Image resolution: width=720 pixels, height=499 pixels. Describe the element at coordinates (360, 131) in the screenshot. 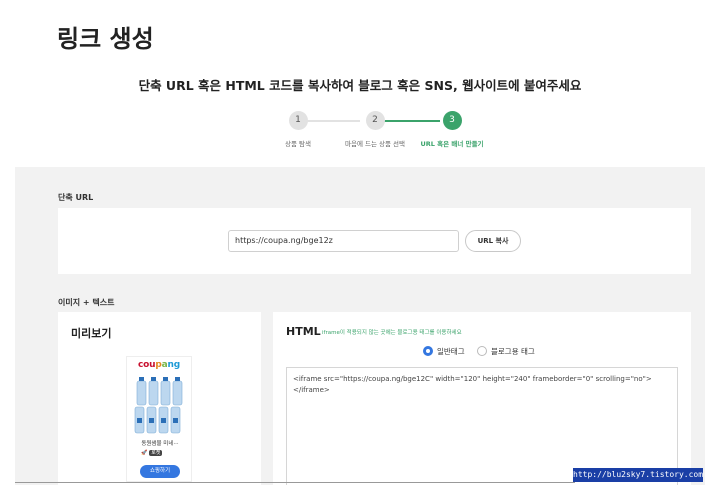

I see `step-progress: 1 상품 탐색 2 마음에 드는 상품 선택 3 URL 혹은 배너 만들기` at that location.